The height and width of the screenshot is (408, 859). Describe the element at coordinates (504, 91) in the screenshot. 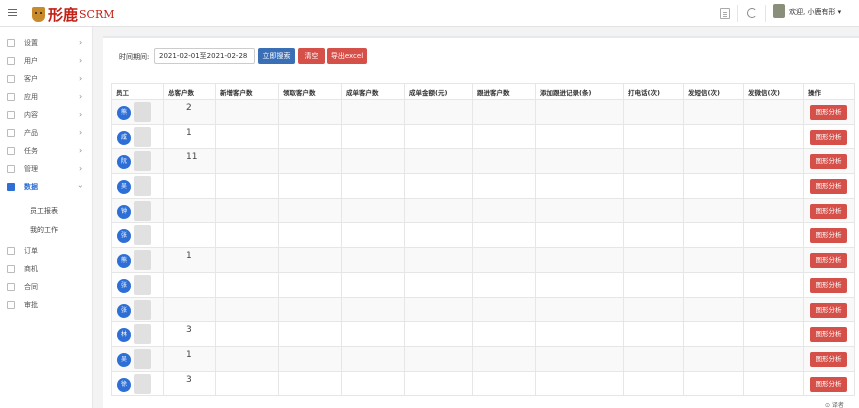

I see `column-header: 跟进客户数` at that location.